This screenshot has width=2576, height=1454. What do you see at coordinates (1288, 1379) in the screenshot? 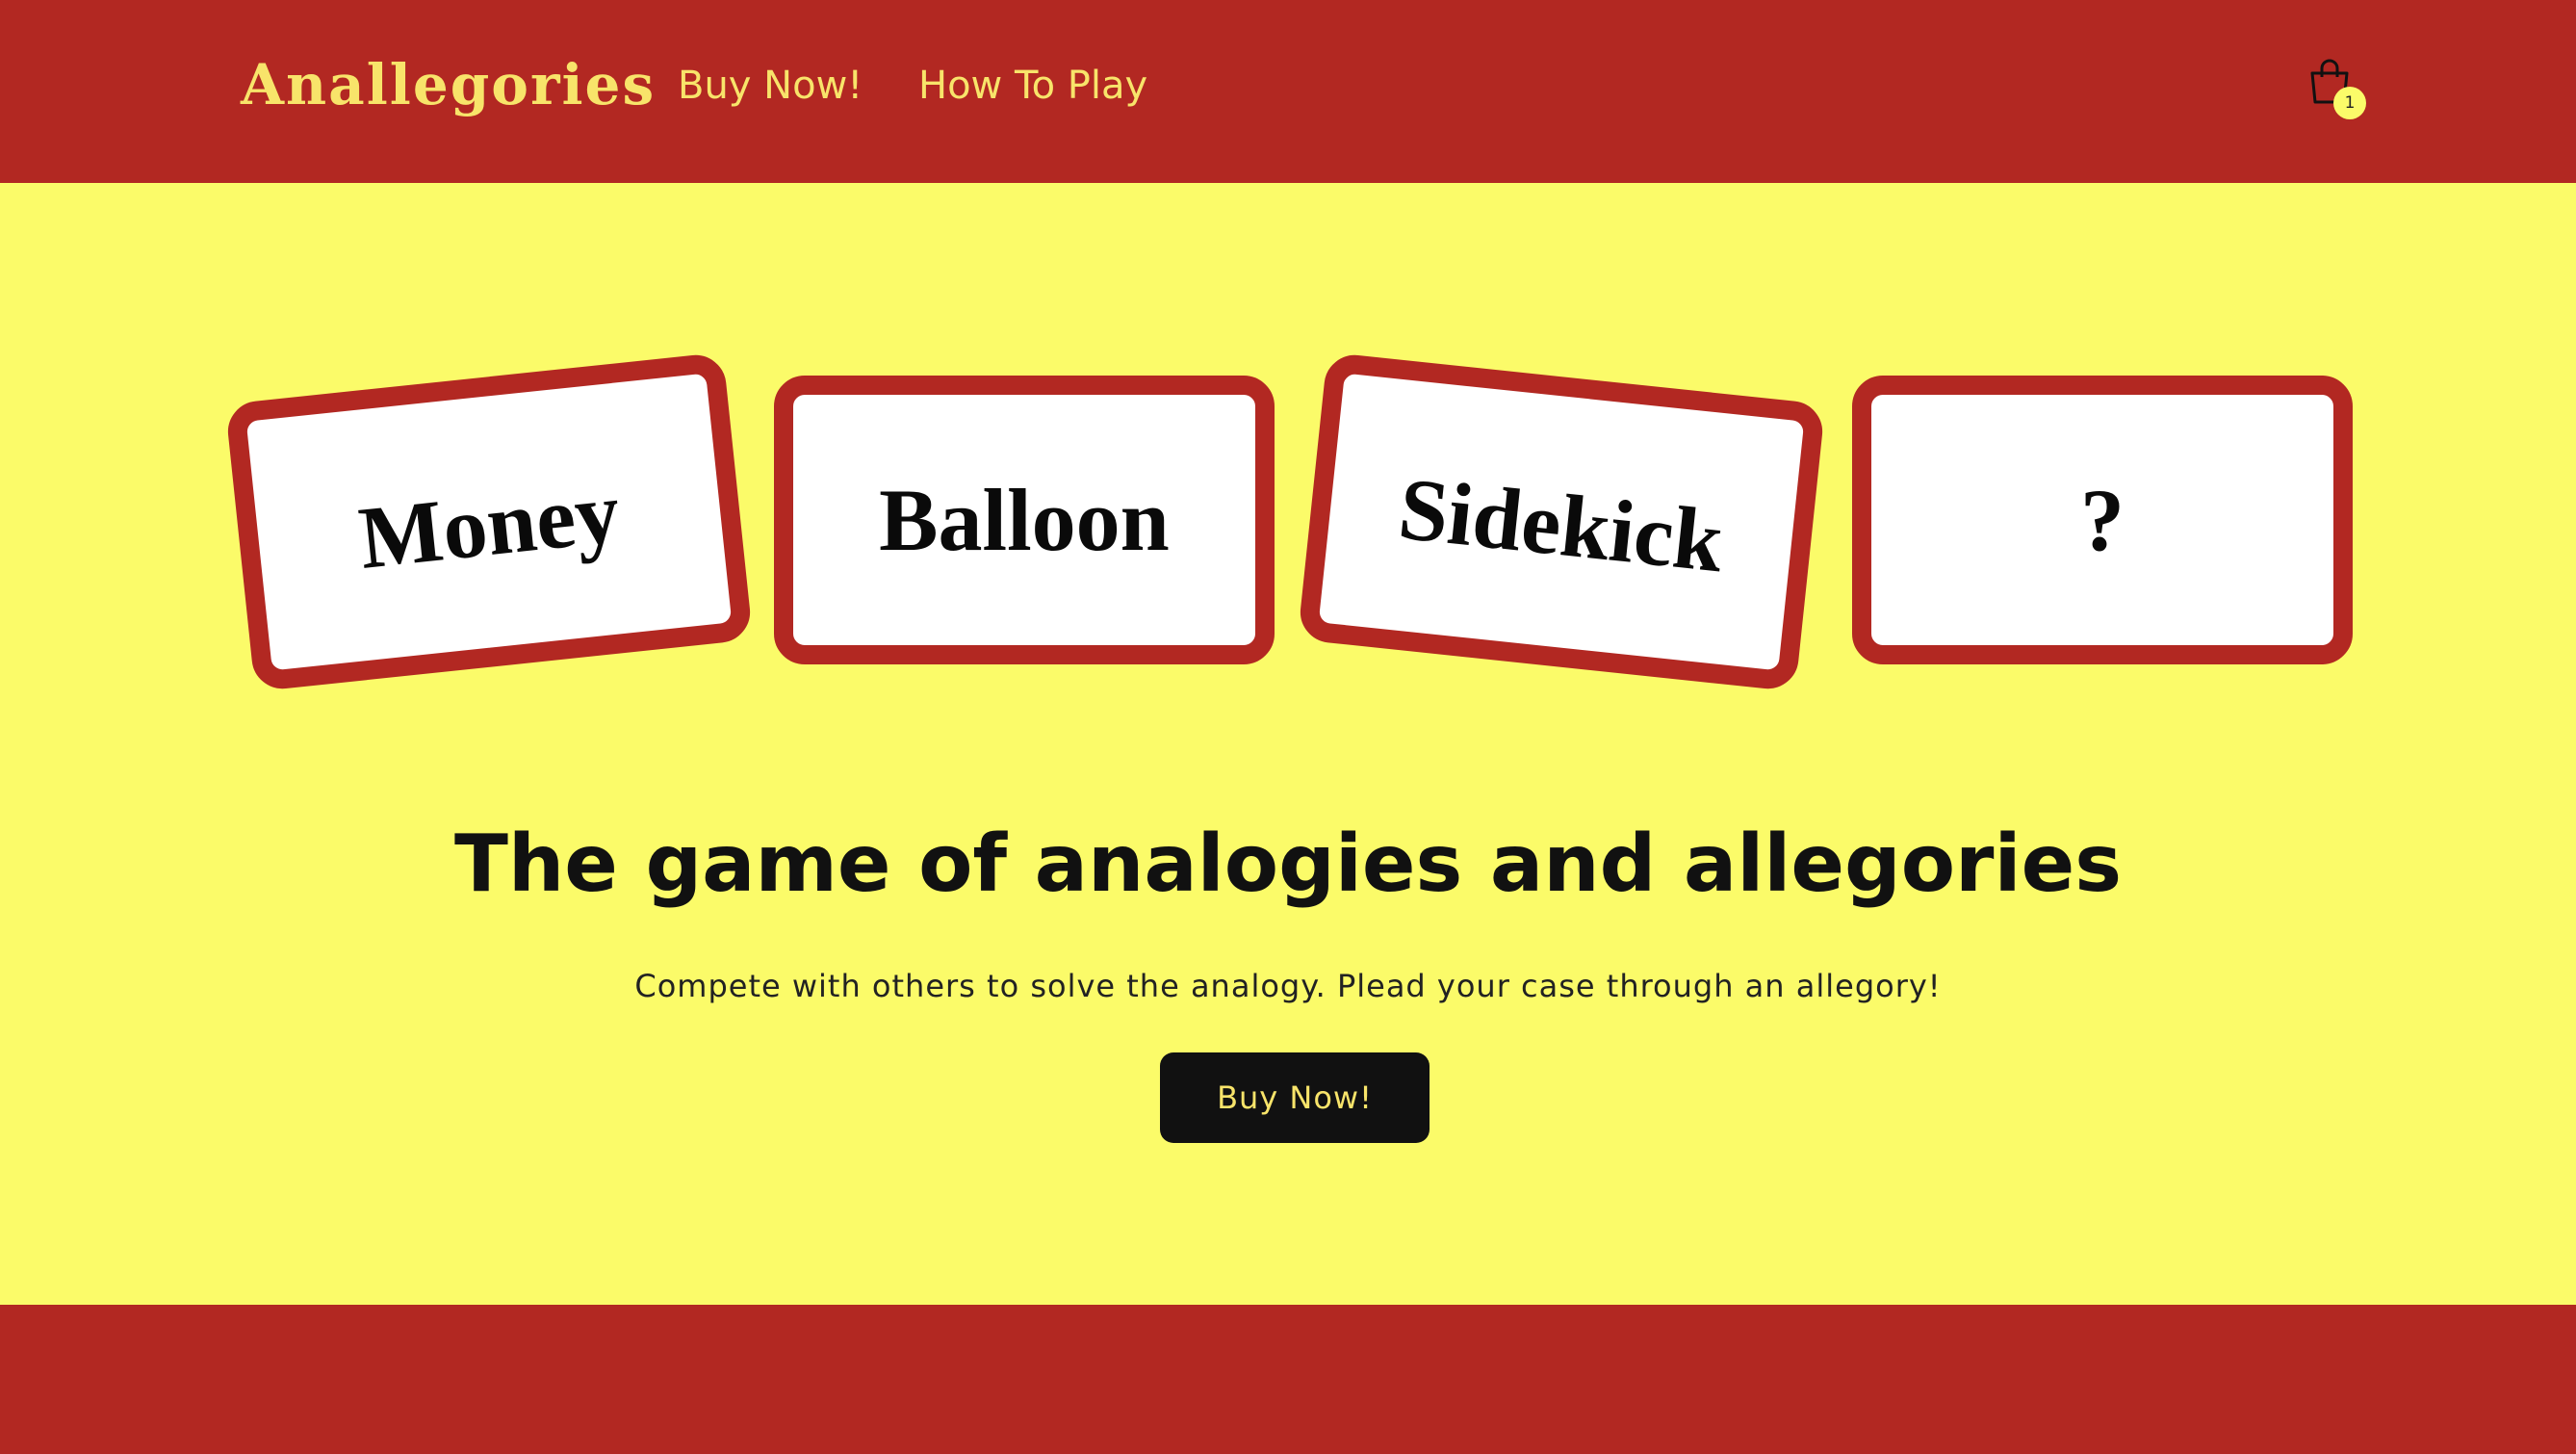
I see `site-footer` at bounding box center [1288, 1379].